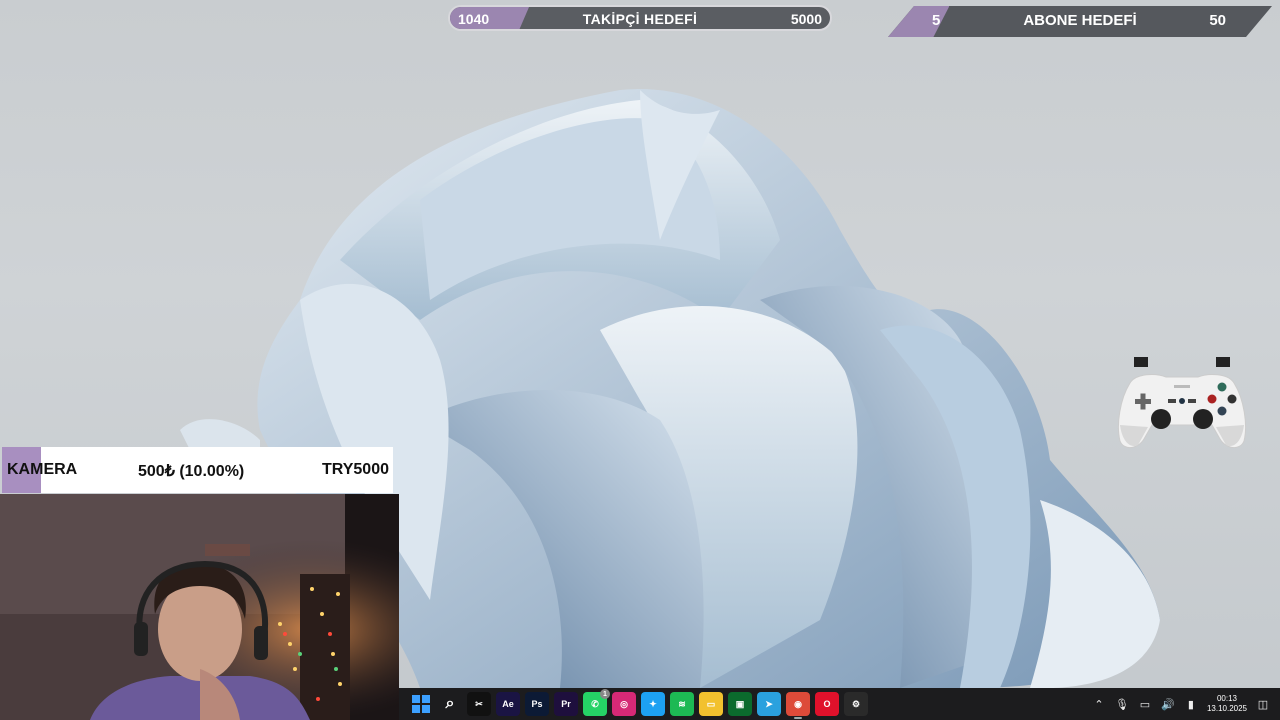 This screenshot has width=1280, height=720. I want to click on battery-icon: ▮, so click(1191, 704).